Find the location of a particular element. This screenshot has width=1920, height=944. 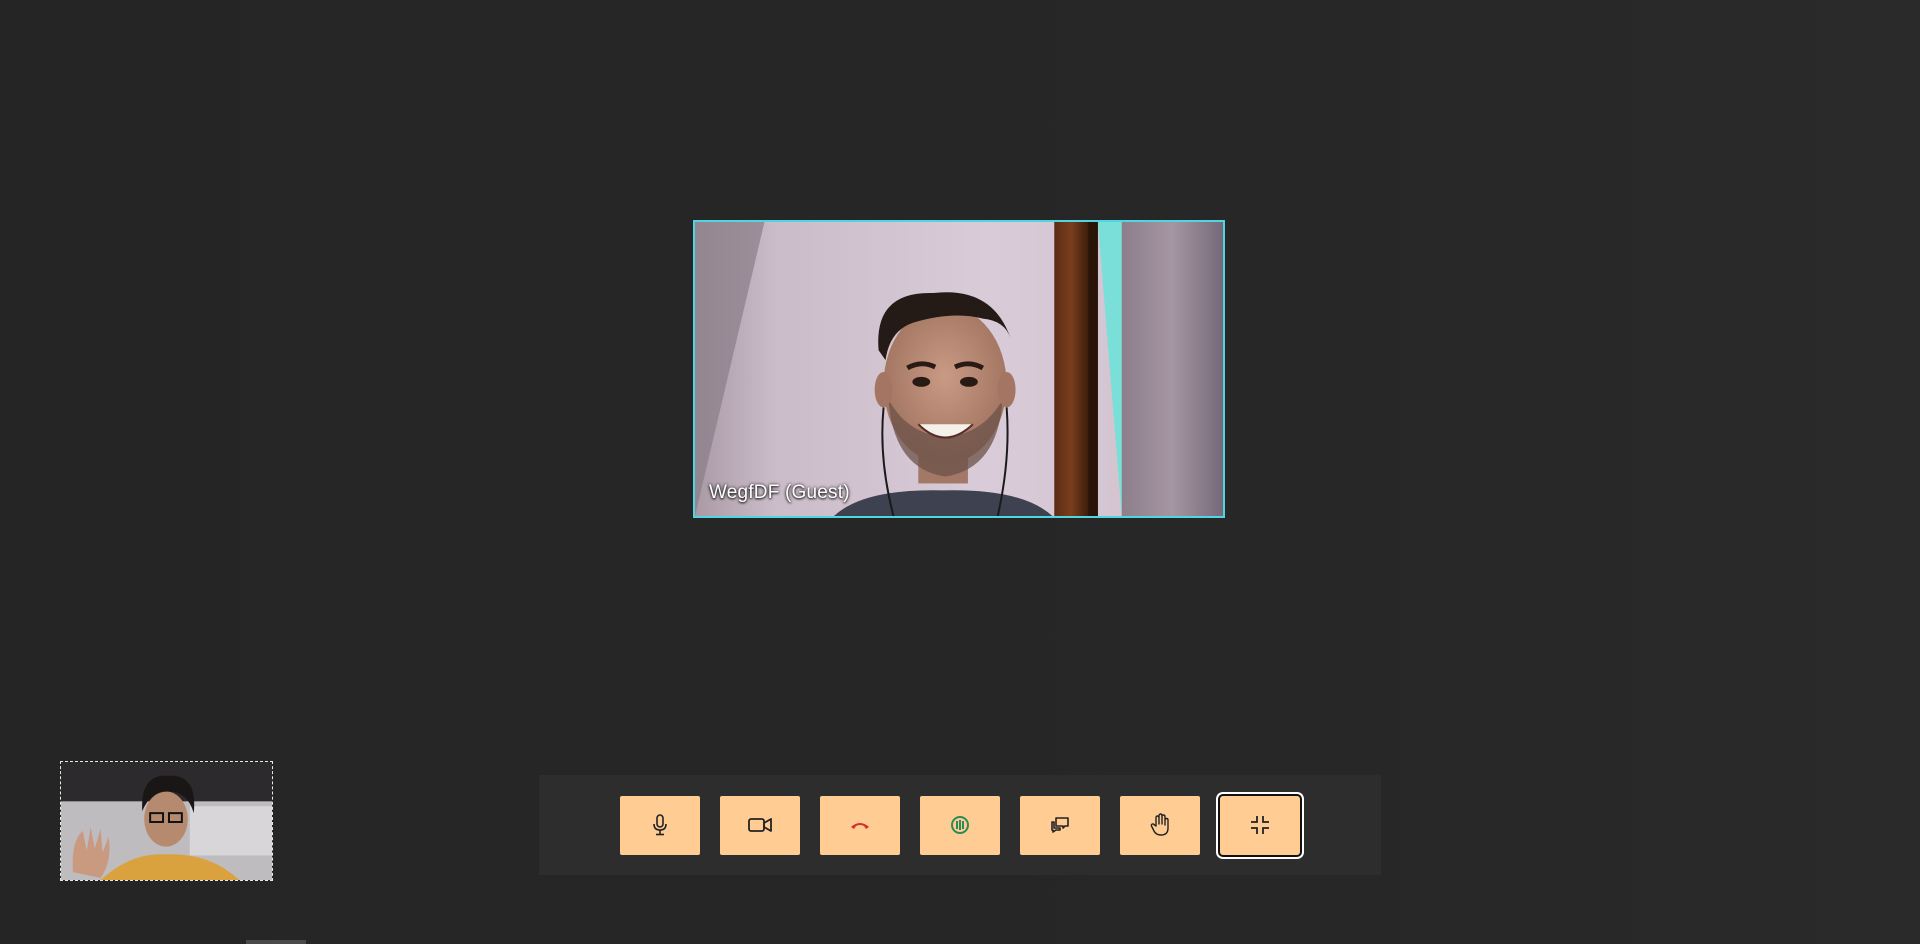

exit-fullscreen-icon is located at coordinates (1260, 825).